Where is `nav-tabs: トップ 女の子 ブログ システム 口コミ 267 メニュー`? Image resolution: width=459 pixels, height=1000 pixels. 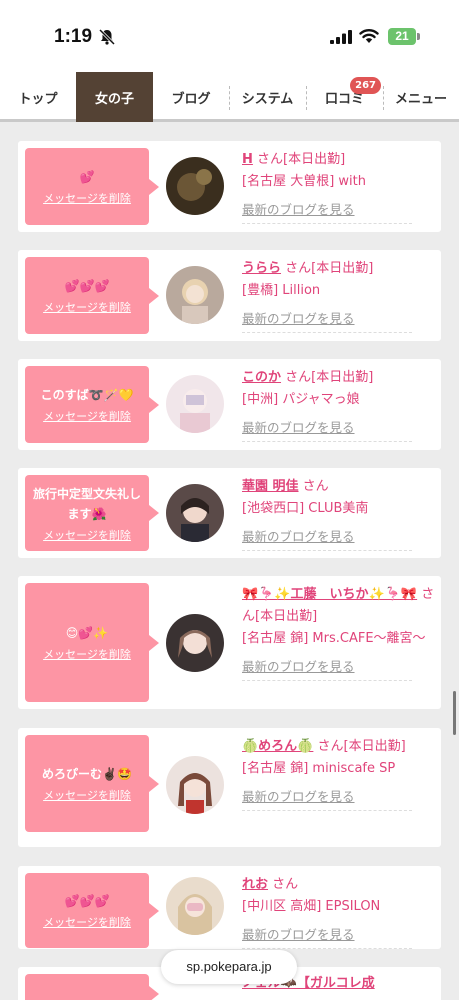 nav-tabs: トップ 女の子 ブログ システム 口コミ 267 メニュー is located at coordinates (229, 97).